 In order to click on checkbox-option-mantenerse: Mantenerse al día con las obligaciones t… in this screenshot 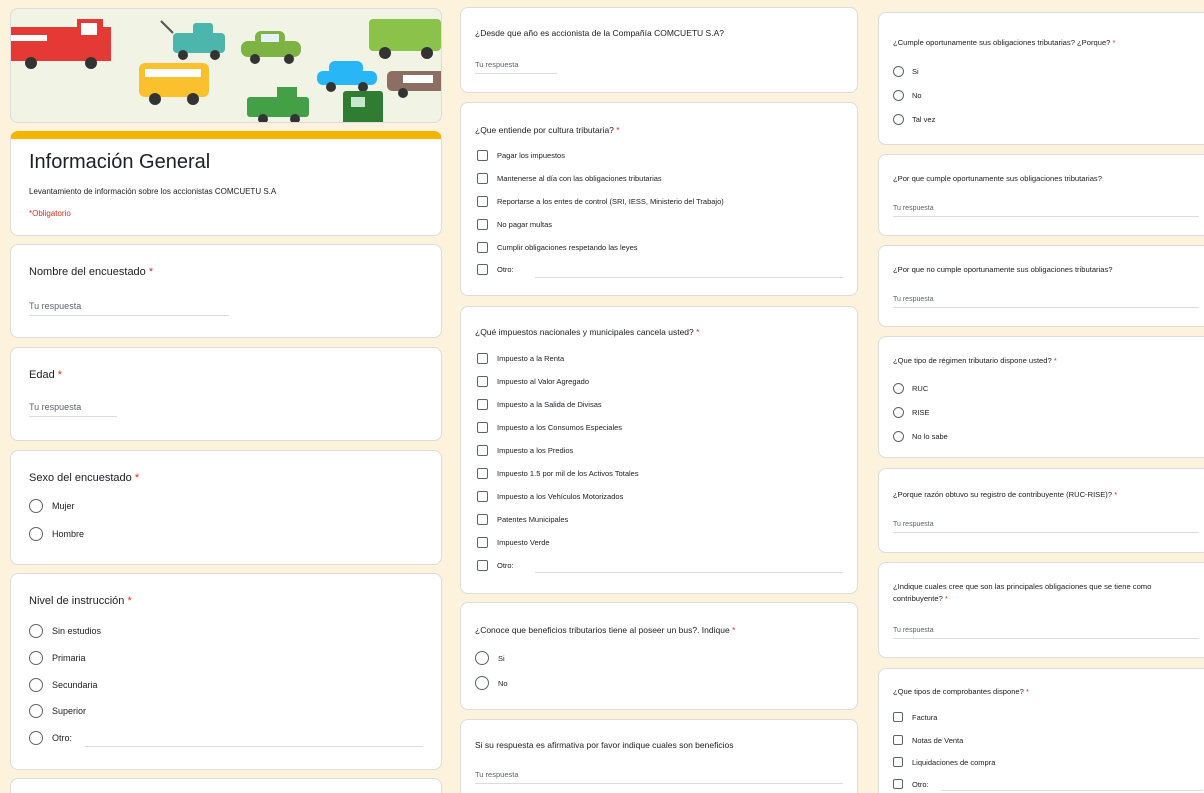, I will do `click(569, 178)`.